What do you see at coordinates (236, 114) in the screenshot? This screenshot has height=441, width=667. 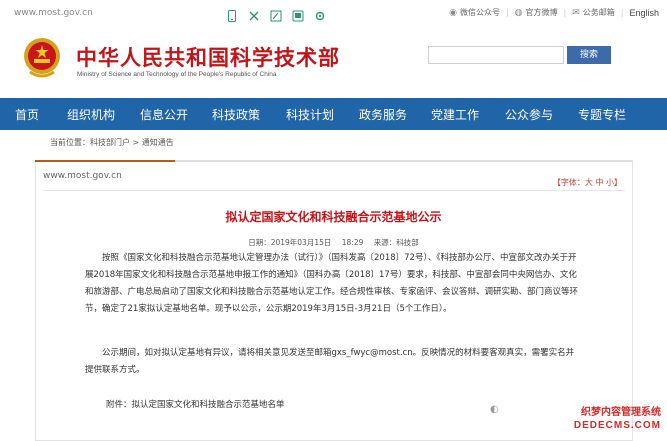 I see `nav-item-policy: 科技政策` at bounding box center [236, 114].